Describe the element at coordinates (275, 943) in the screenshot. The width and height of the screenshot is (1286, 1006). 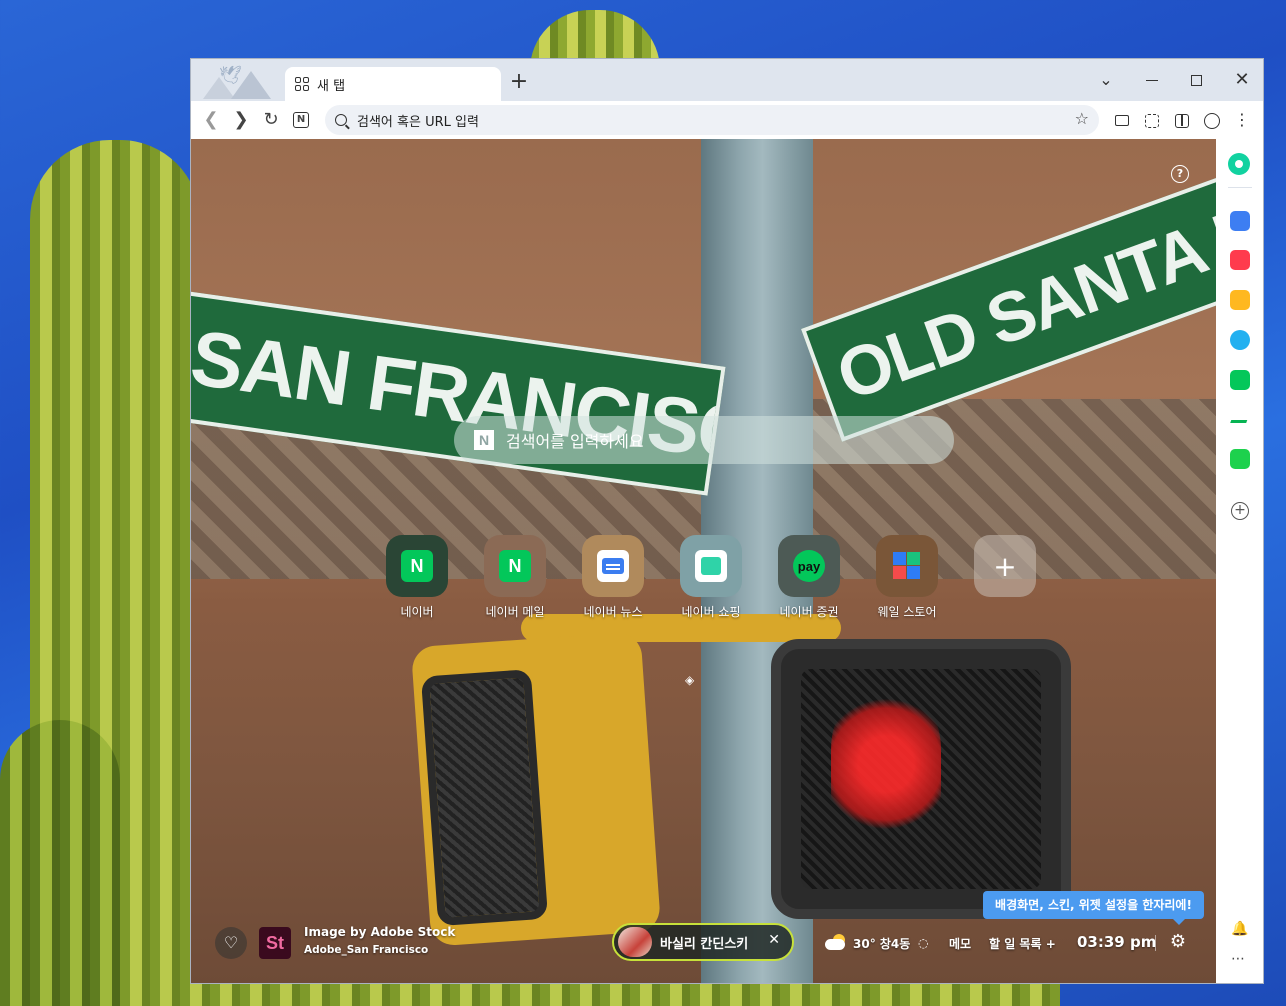
I see `adobe-stock-logo: St` at that location.